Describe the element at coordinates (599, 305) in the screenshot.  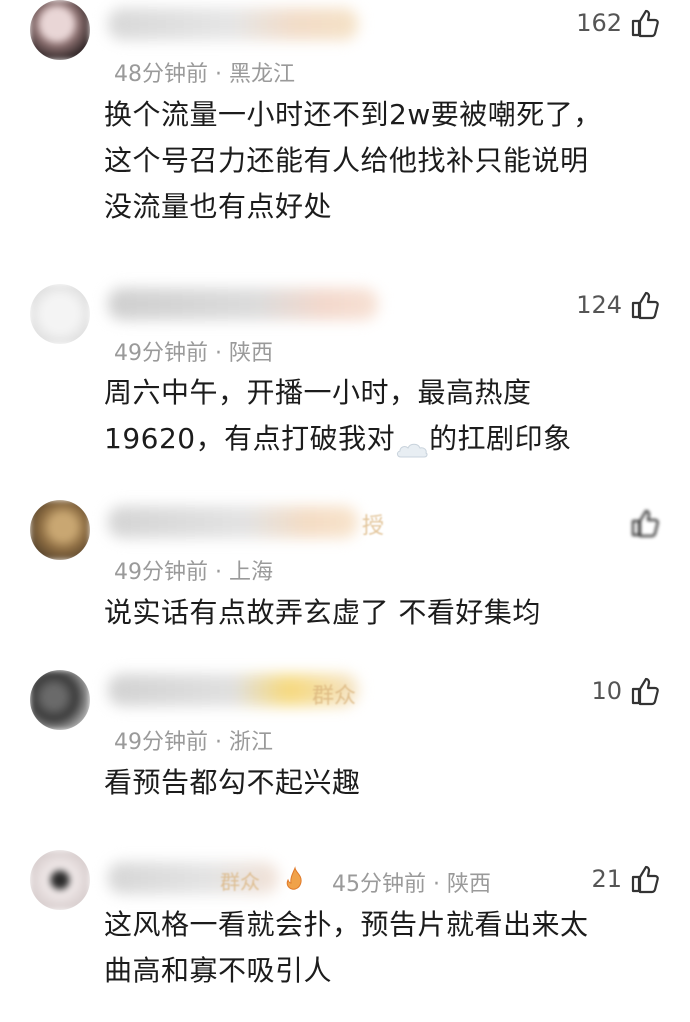
I see `like-count: 124` at that location.